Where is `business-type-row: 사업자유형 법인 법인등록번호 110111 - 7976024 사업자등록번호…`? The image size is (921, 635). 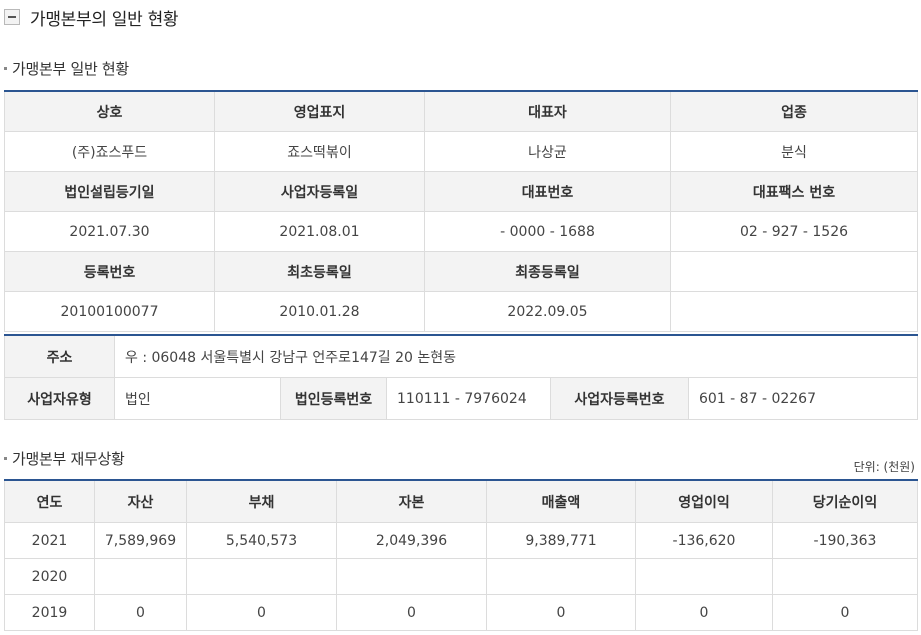
business-type-row: 사업자유형 법인 법인등록번호 110111 - 7976024 사업자등록번호… is located at coordinates (461, 398).